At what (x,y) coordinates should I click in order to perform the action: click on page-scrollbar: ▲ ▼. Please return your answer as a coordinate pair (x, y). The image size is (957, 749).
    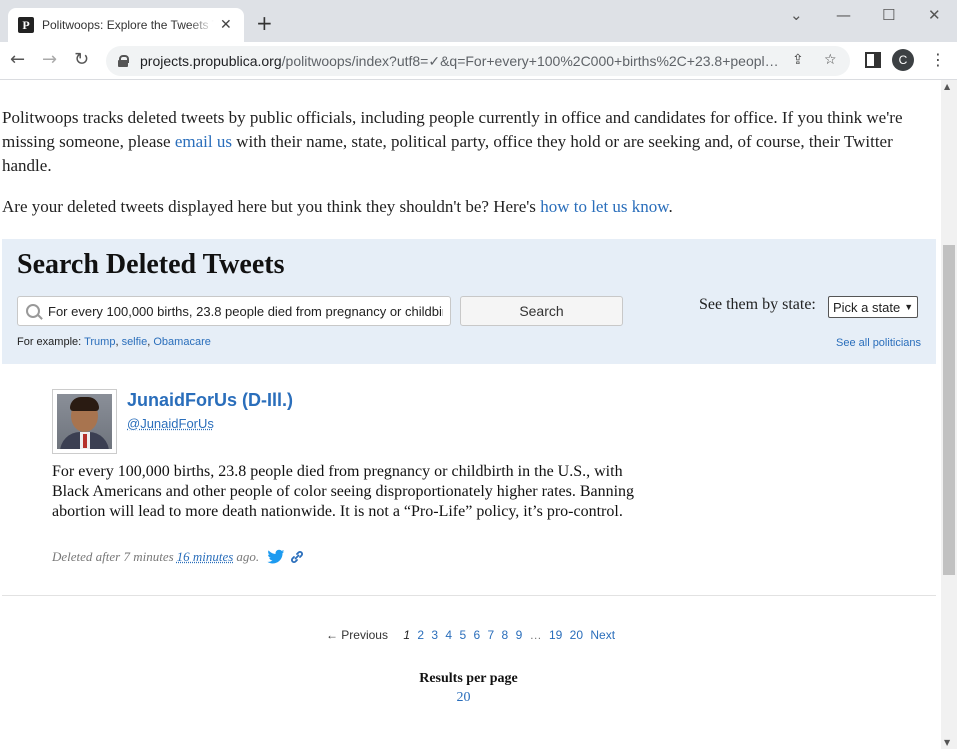
    Looking at the image, I should click on (949, 414).